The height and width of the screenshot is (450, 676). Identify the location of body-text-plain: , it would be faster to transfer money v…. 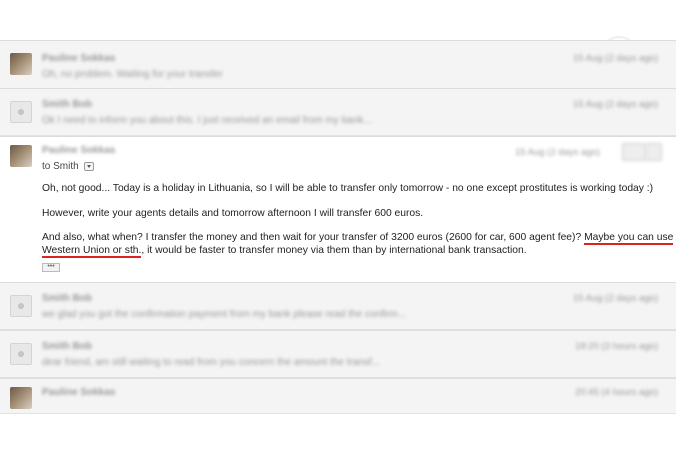
(334, 250).